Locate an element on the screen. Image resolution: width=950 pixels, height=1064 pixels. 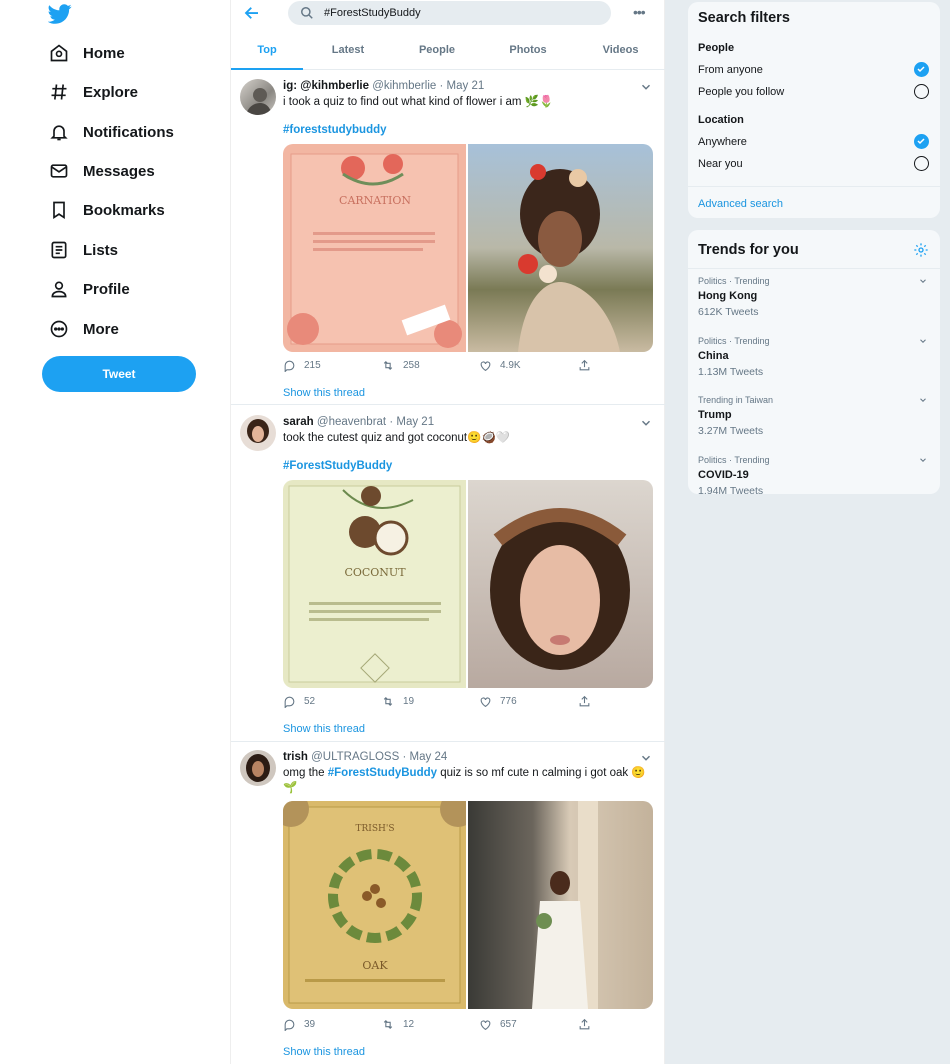
author-handle: @kihmberlie is located at coordinates (404, 86).